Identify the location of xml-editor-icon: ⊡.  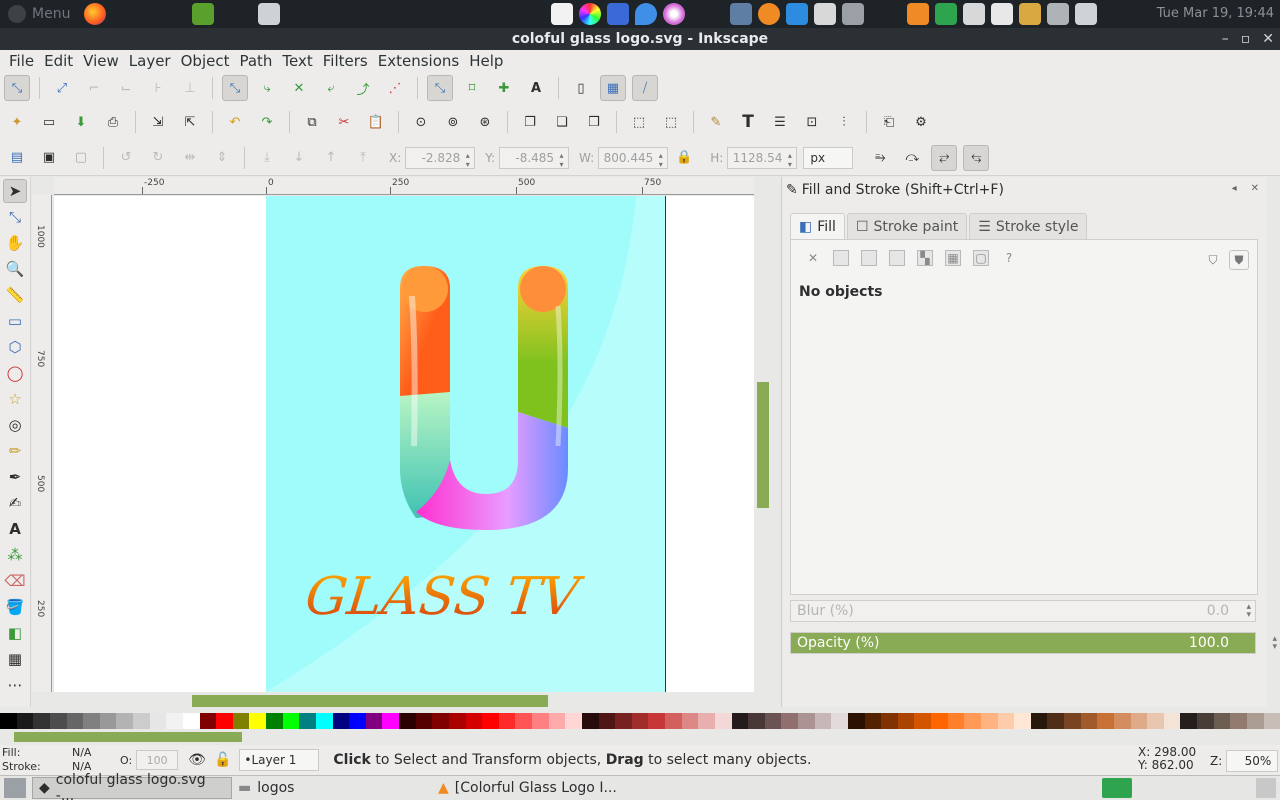
(812, 122).